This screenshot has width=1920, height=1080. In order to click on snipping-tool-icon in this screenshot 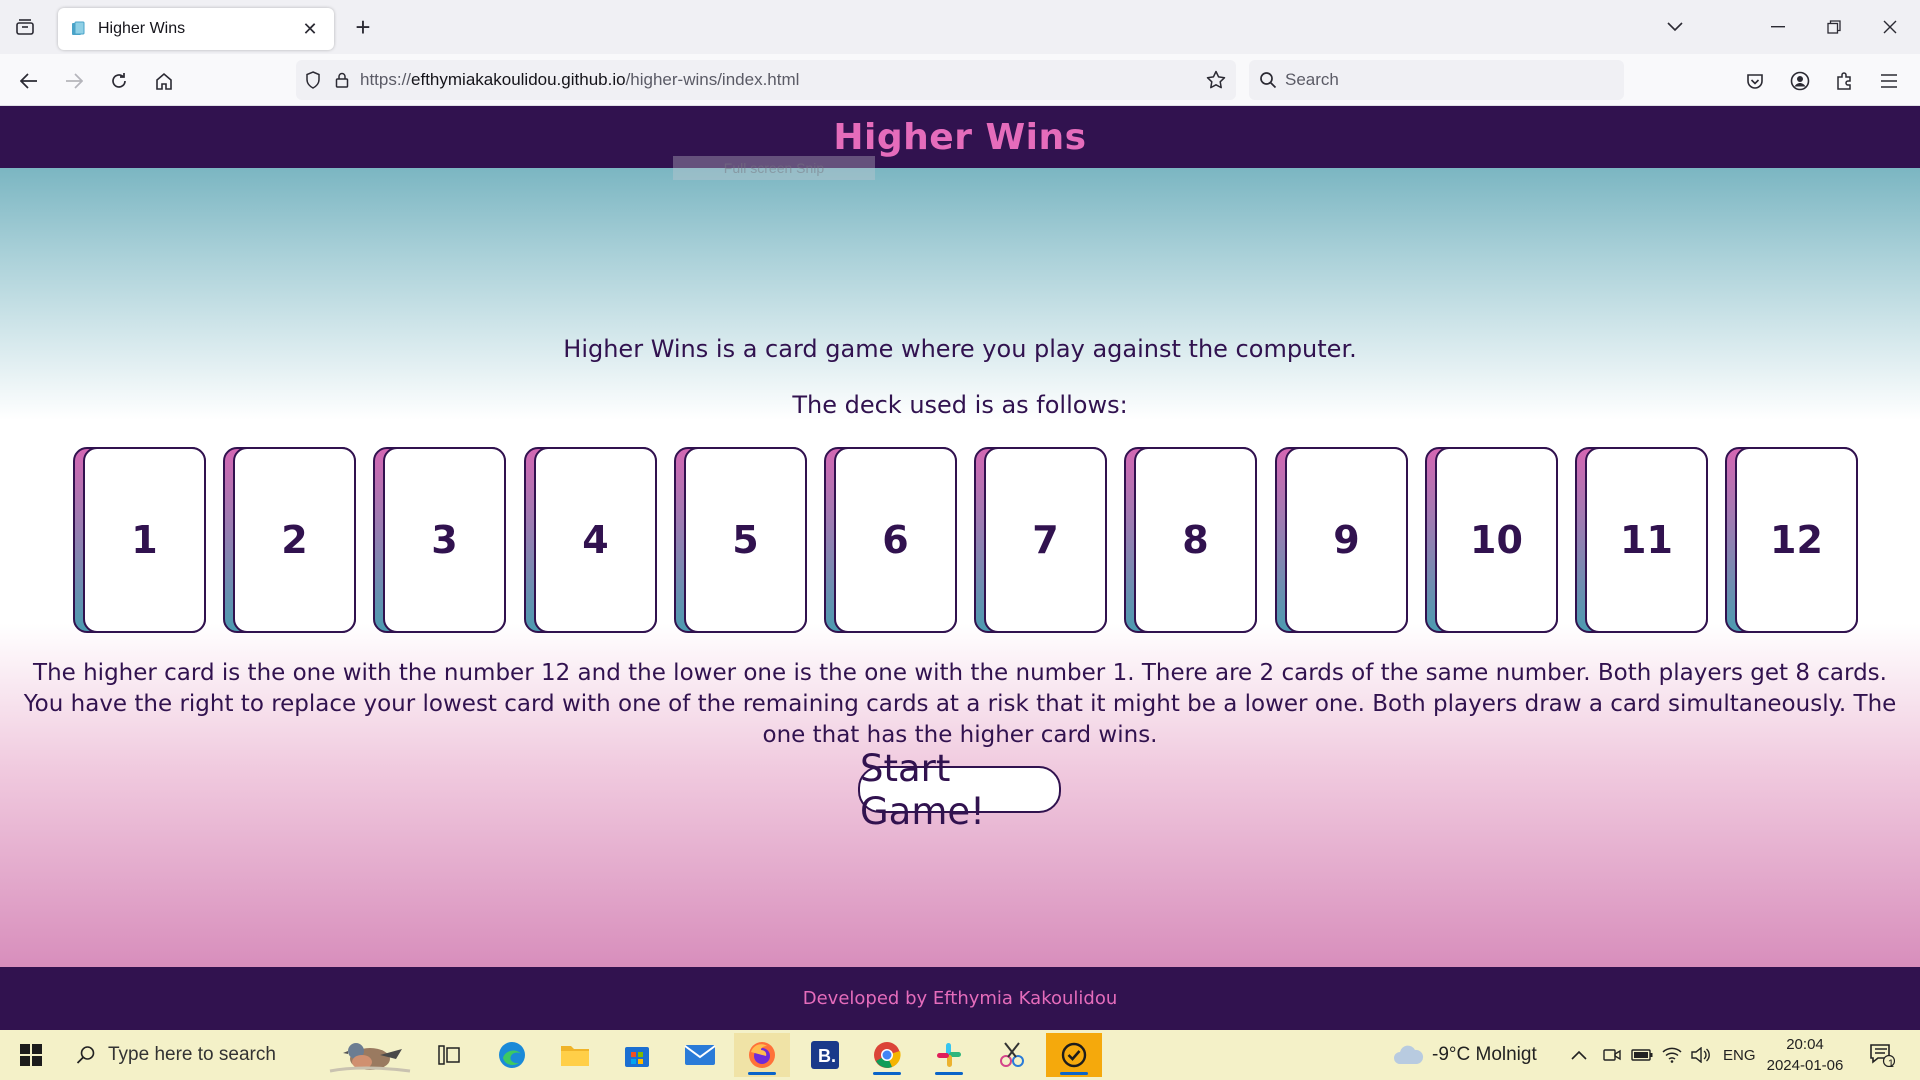, I will do `click(1012, 1055)`.